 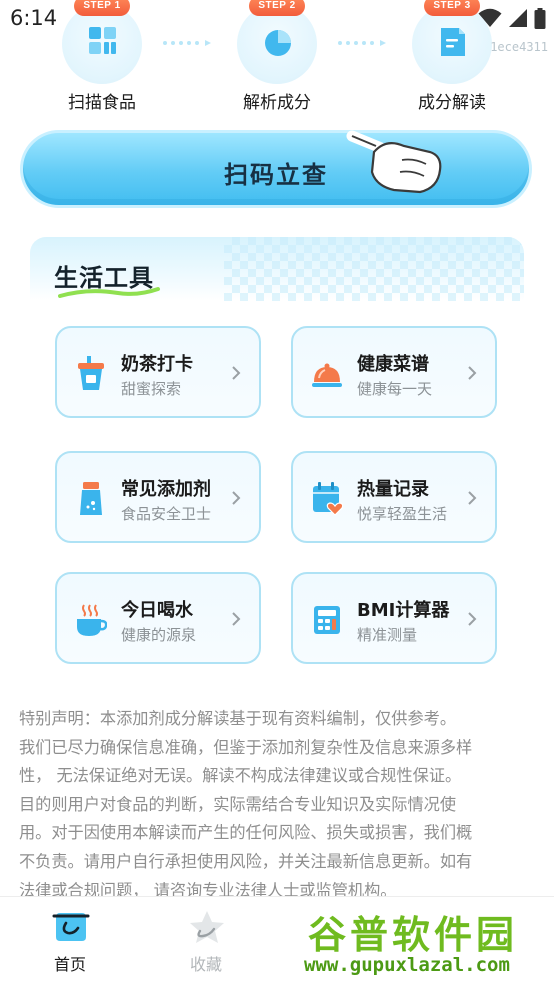 What do you see at coordinates (102, 8) in the screenshot?
I see `step-badge: STEP 1` at bounding box center [102, 8].